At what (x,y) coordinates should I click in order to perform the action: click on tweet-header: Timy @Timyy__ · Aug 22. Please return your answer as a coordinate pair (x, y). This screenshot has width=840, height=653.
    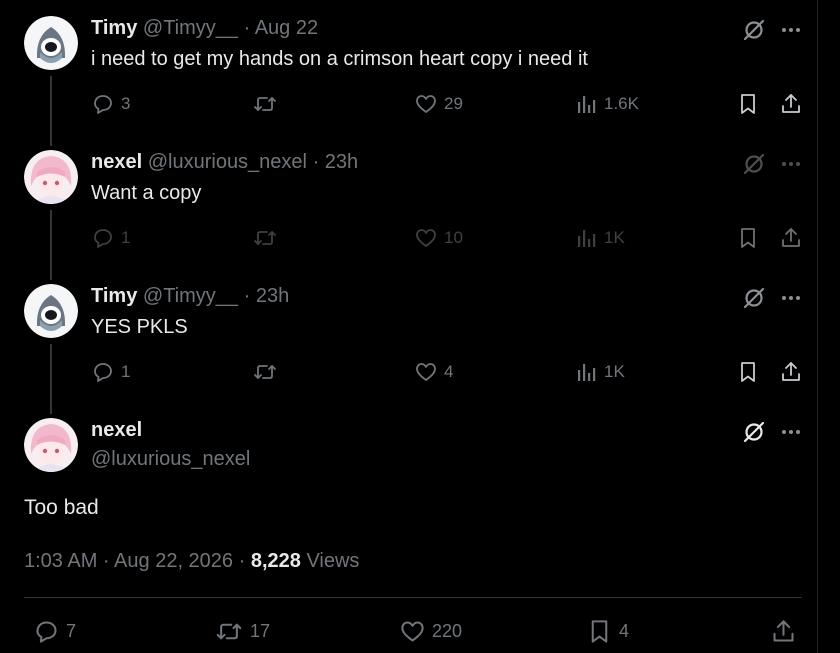
    Looking at the image, I should click on (204, 28).